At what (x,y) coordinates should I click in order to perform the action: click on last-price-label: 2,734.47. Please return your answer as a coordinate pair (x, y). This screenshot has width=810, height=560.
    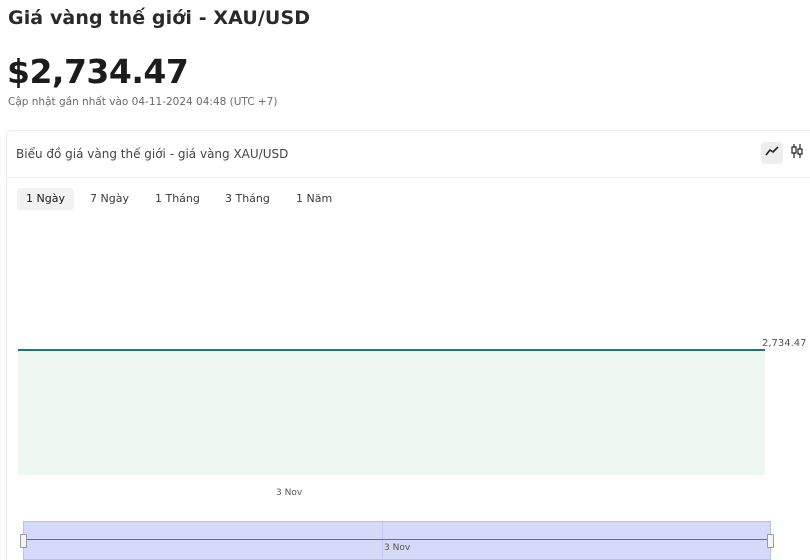
    Looking at the image, I should click on (784, 343).